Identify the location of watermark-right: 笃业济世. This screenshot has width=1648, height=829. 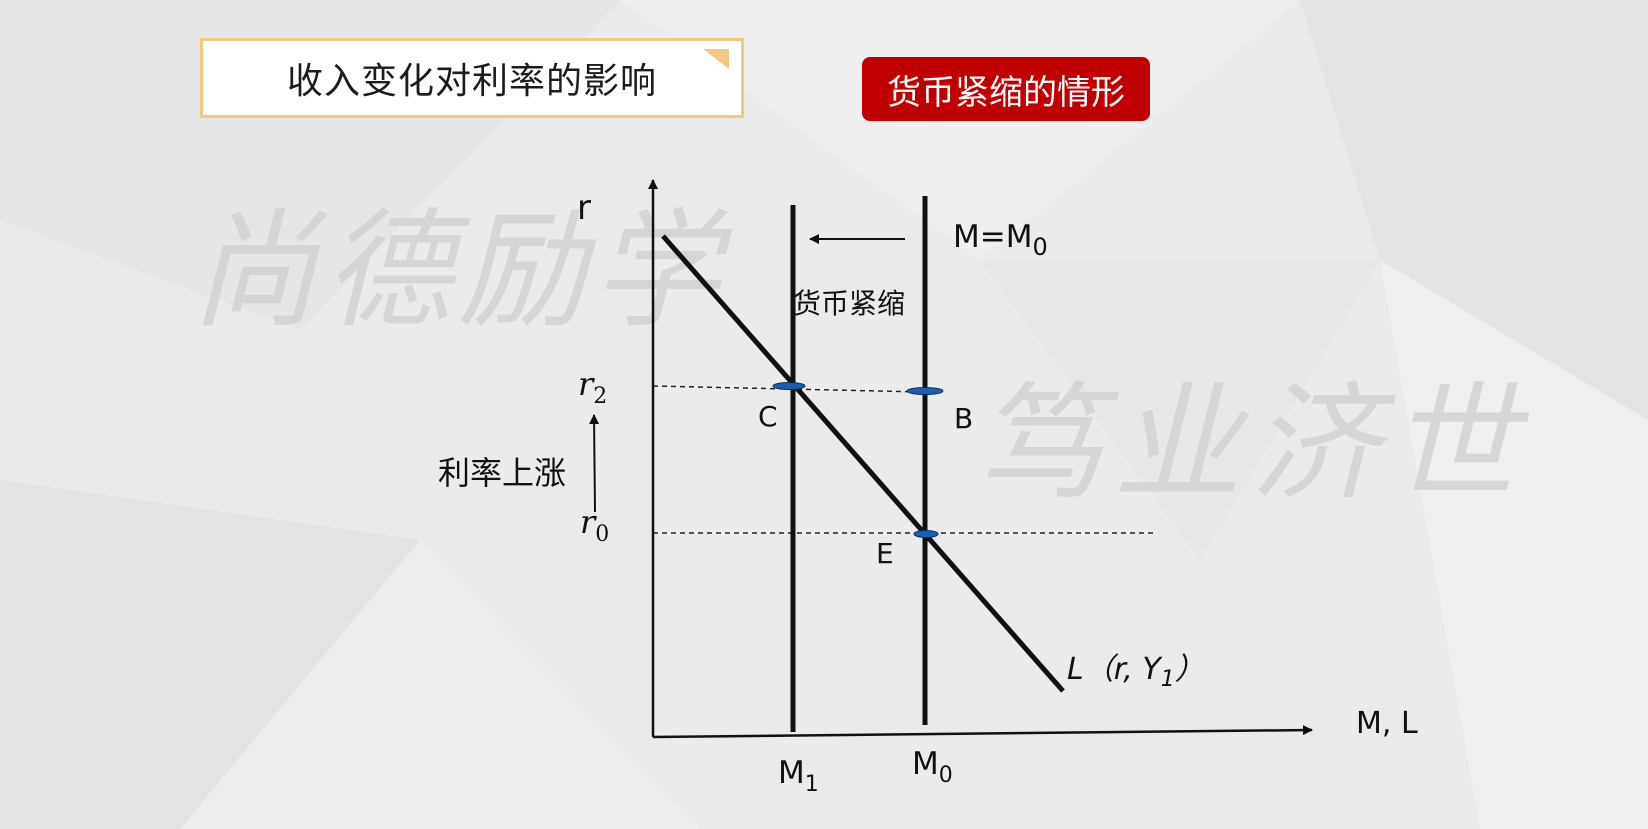
(1252, 444).